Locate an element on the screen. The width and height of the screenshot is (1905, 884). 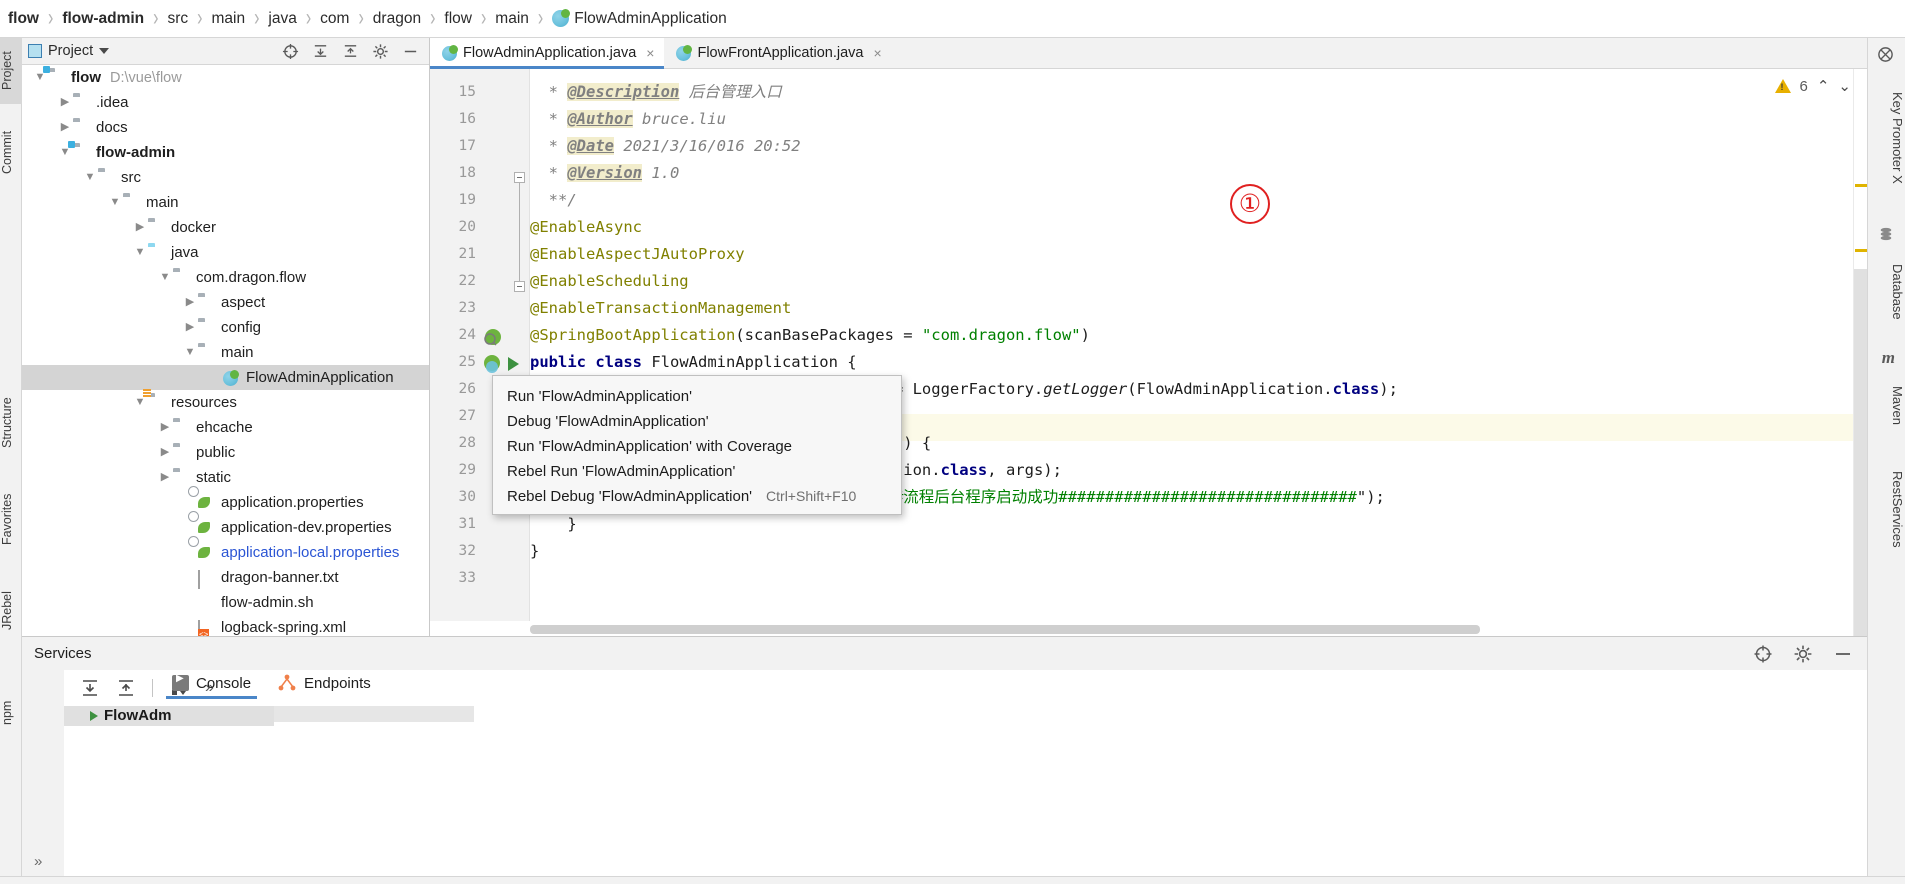
key-promoter-icon is located at coordinates (1885, 54).